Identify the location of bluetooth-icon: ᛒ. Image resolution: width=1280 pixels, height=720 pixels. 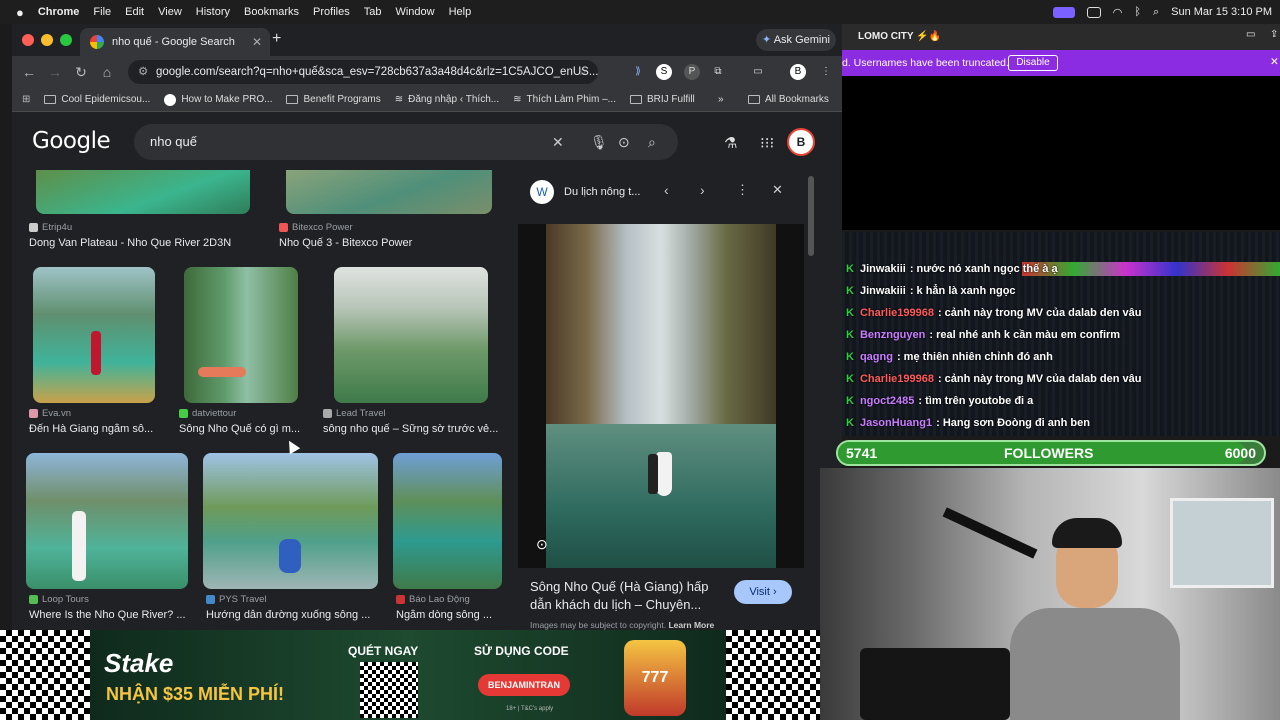
(1137, 12).